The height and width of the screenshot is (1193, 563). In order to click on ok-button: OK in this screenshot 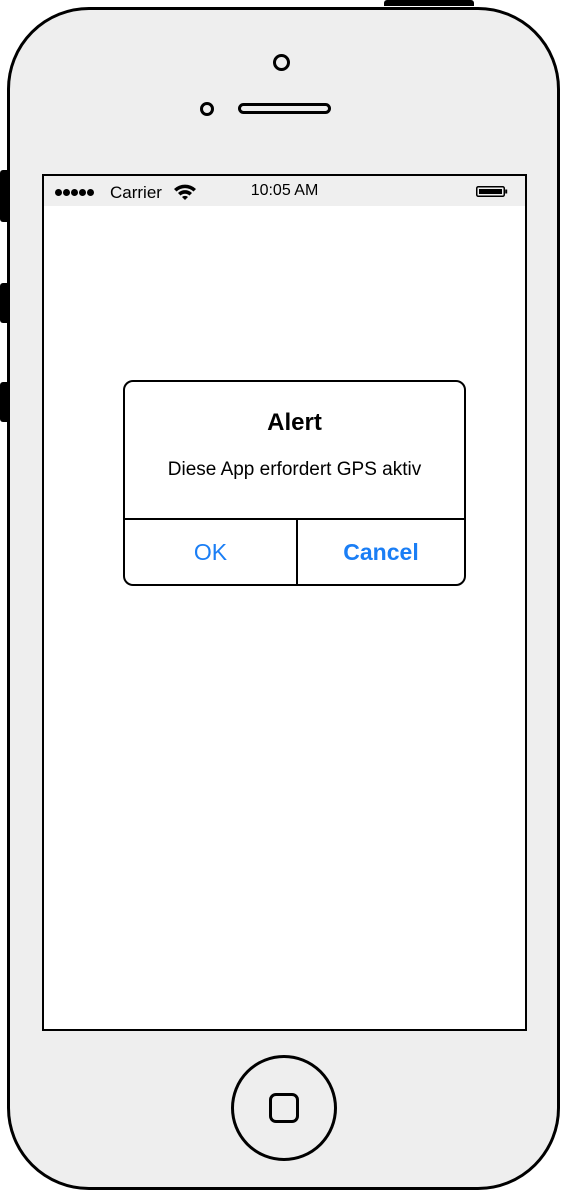, I will do `click(210, 552)`.